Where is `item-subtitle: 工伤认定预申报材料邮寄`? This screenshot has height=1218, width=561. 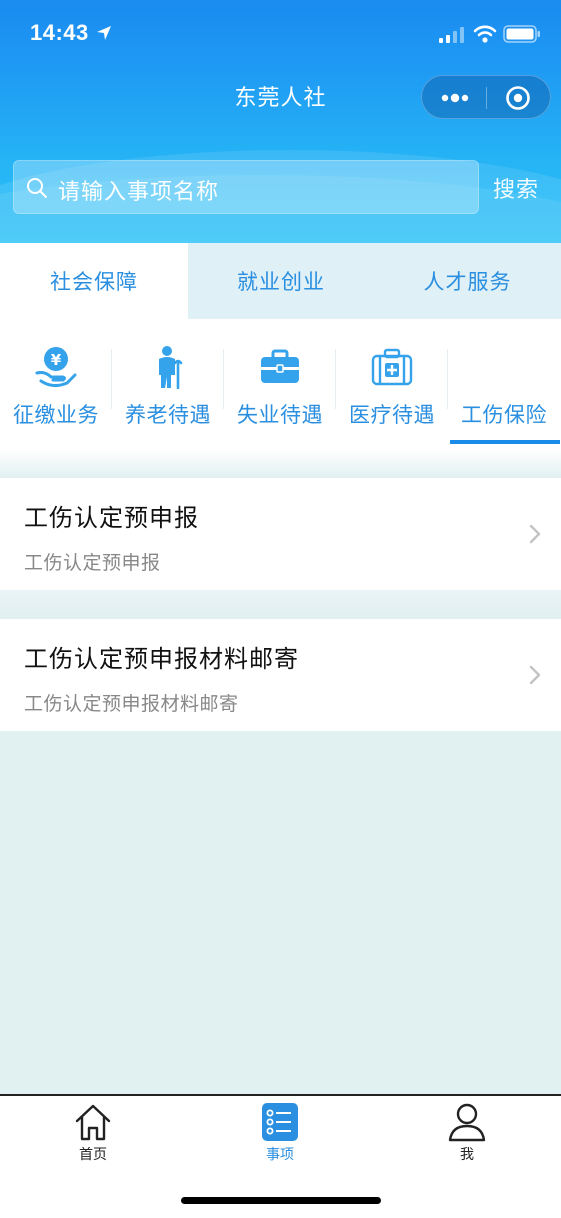
item-subtitle: 工伤认定预申报材料邮寄 is located at coordinates (131, 704).